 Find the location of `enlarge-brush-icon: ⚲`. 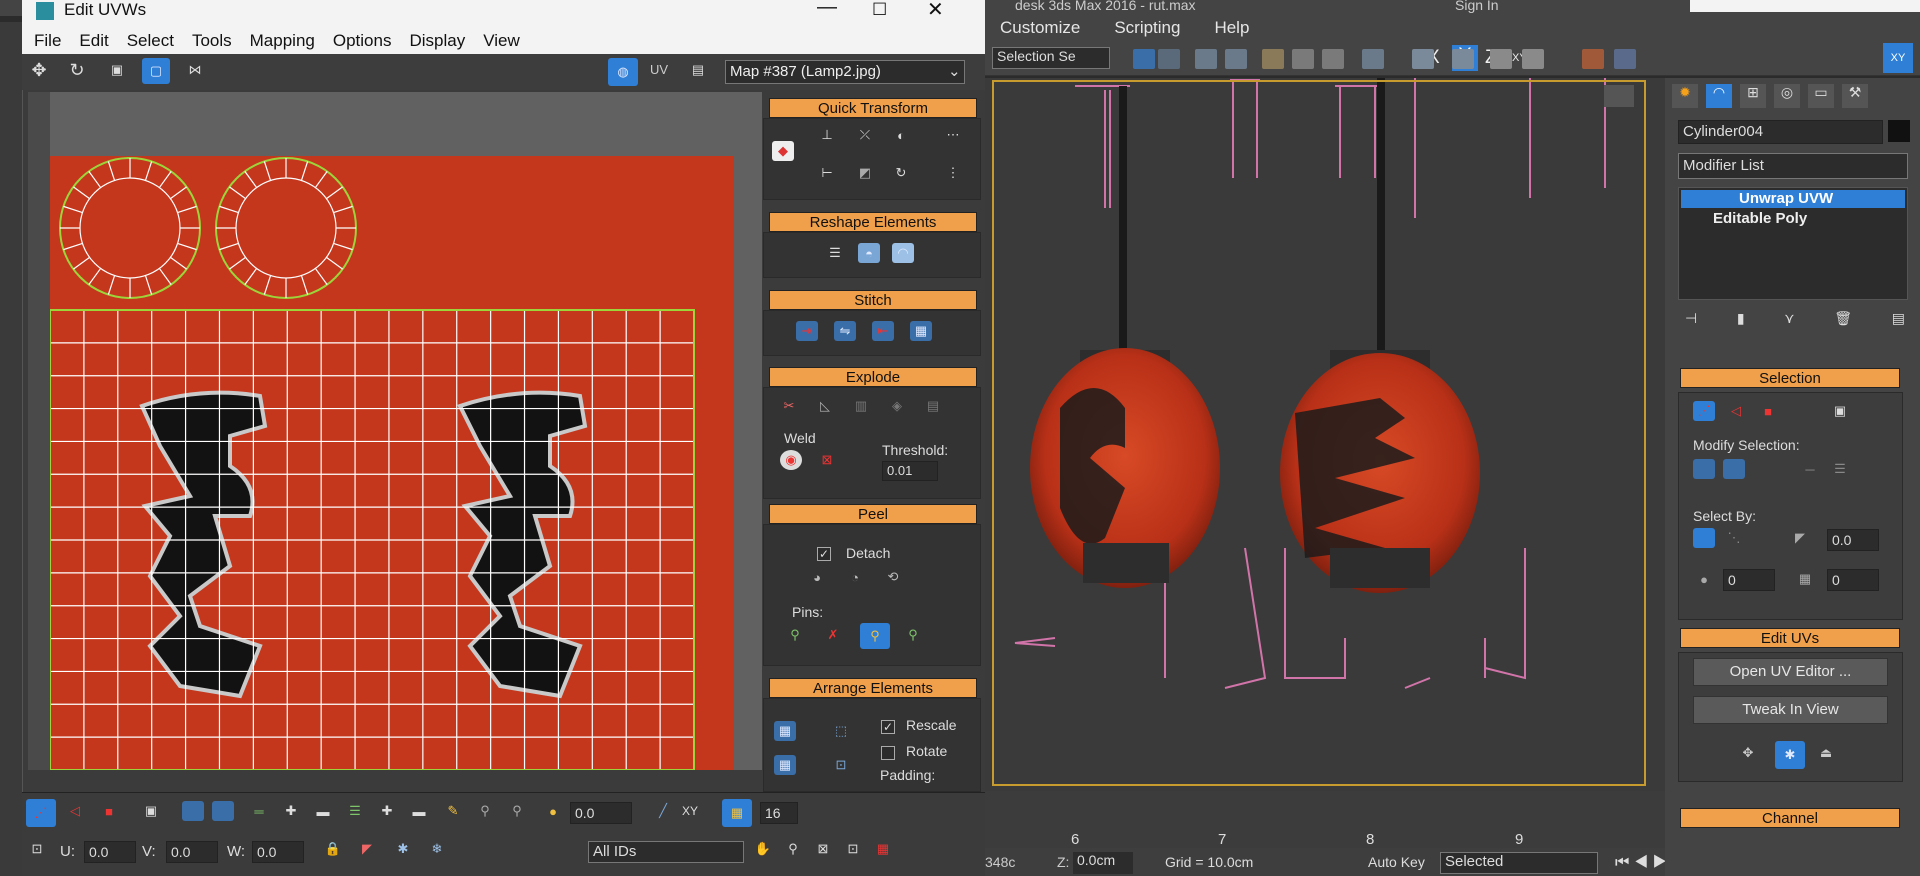

enlarge-brush-icon: ⚲ is located at coordinates (485, 811).